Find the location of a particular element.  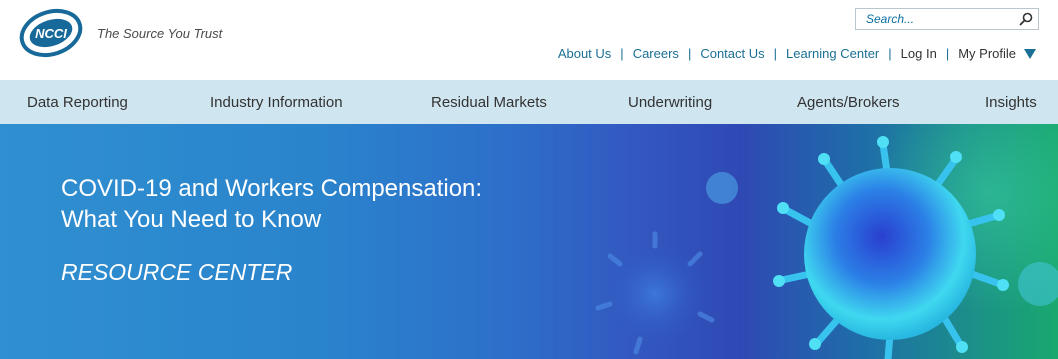

hero-title-line1: COVID-19 and Workers Compensation: is located at coordinates (272, 188).